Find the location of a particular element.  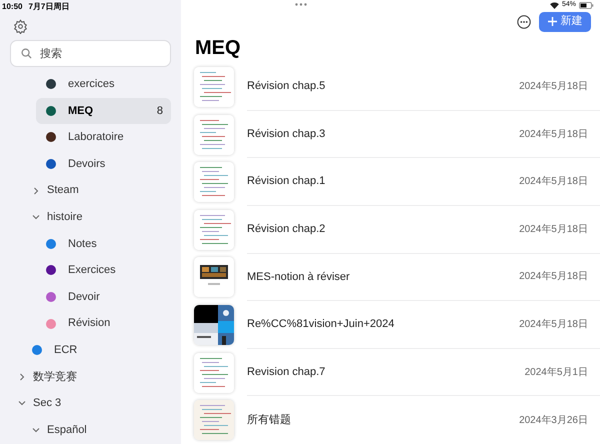

new-button: 新建 is located at coordinates (565, 22).